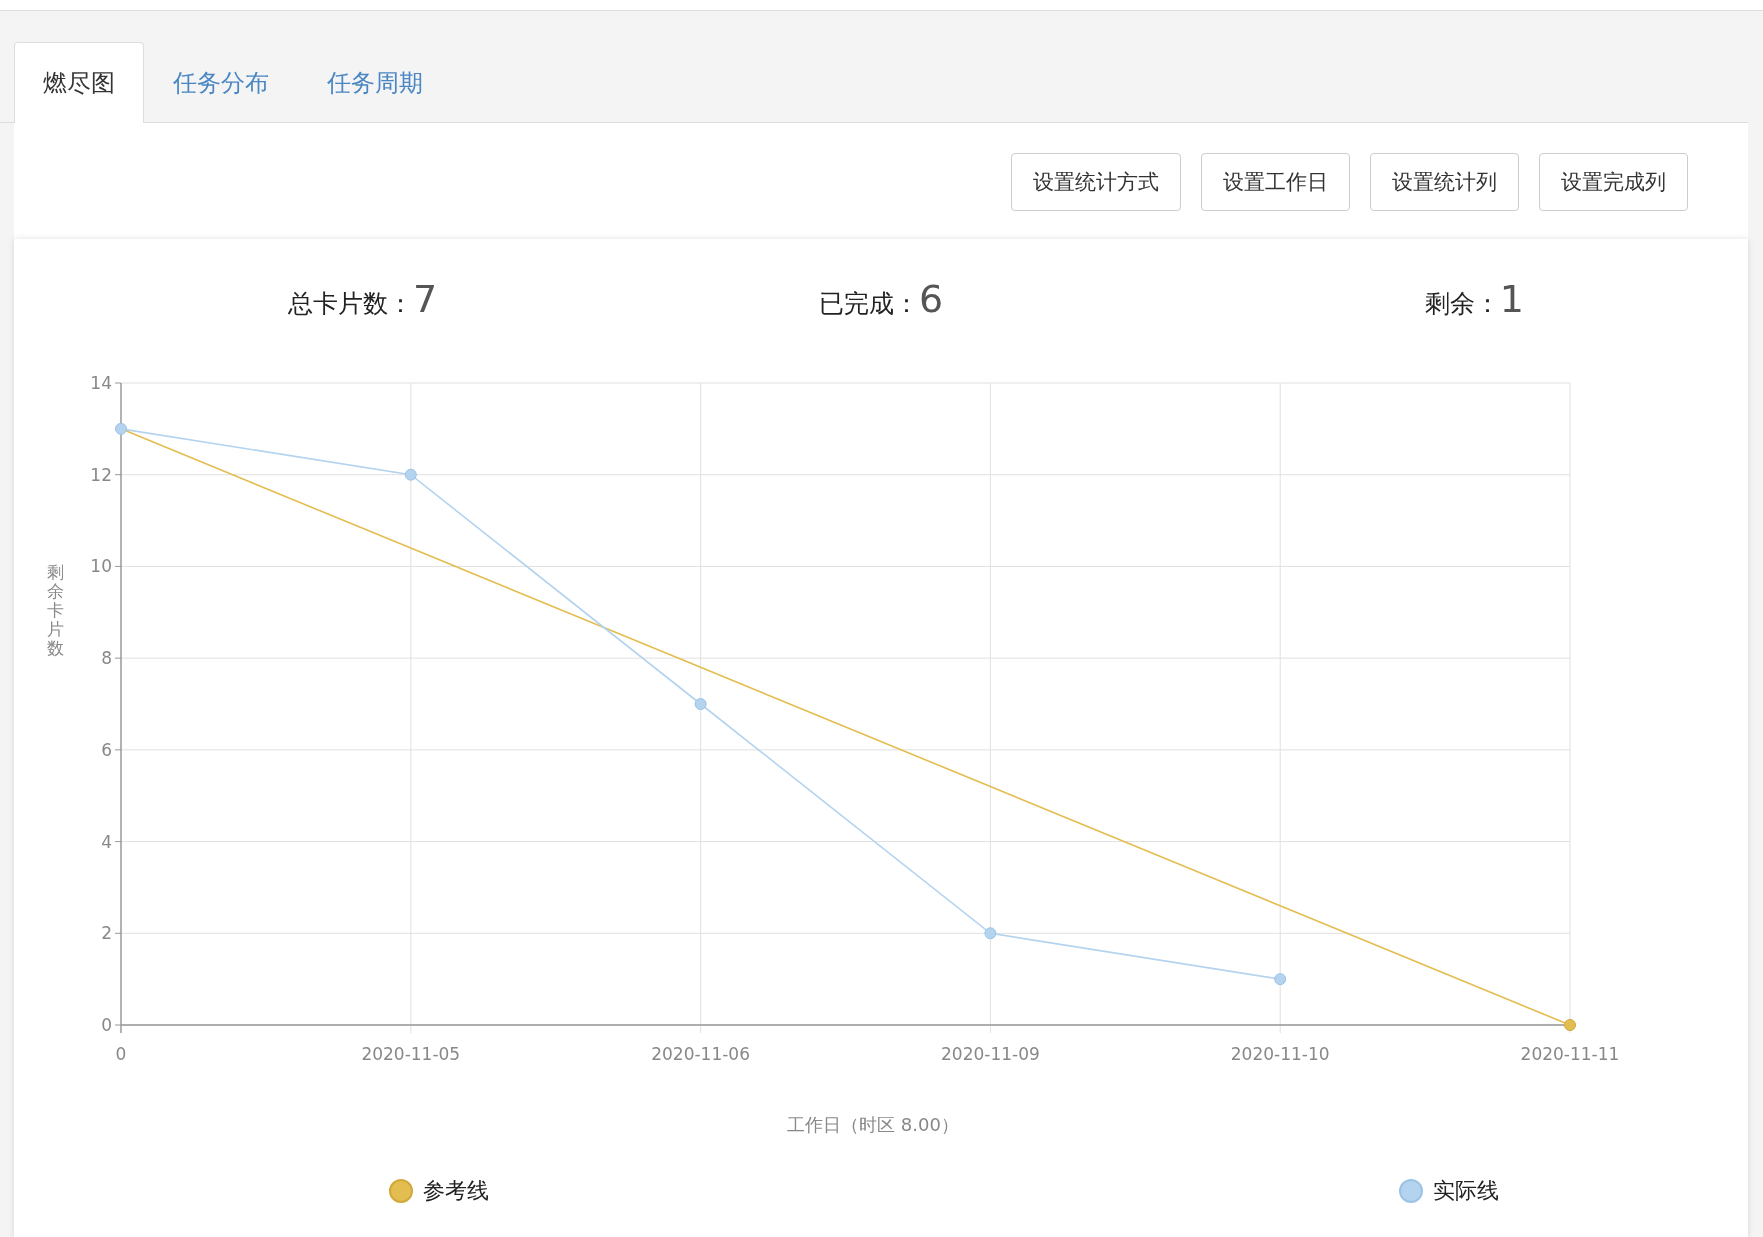 Image resolution: width=1763 pixels, height=1237 pixels. Describe the element at coordinates (55, 610) in the screenshot. I see `y-axis-title: 剩余卡片数` at that location.